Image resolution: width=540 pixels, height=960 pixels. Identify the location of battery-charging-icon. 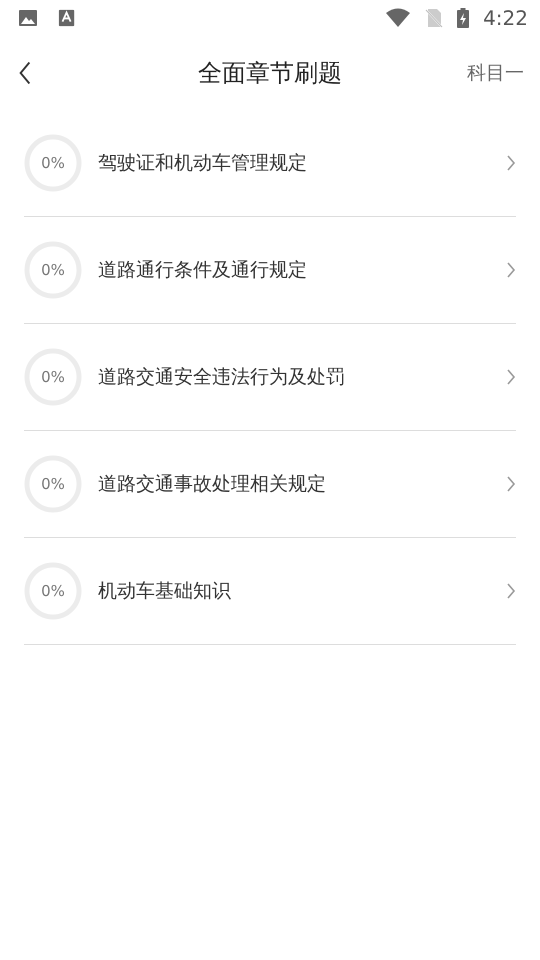
(463, 18).